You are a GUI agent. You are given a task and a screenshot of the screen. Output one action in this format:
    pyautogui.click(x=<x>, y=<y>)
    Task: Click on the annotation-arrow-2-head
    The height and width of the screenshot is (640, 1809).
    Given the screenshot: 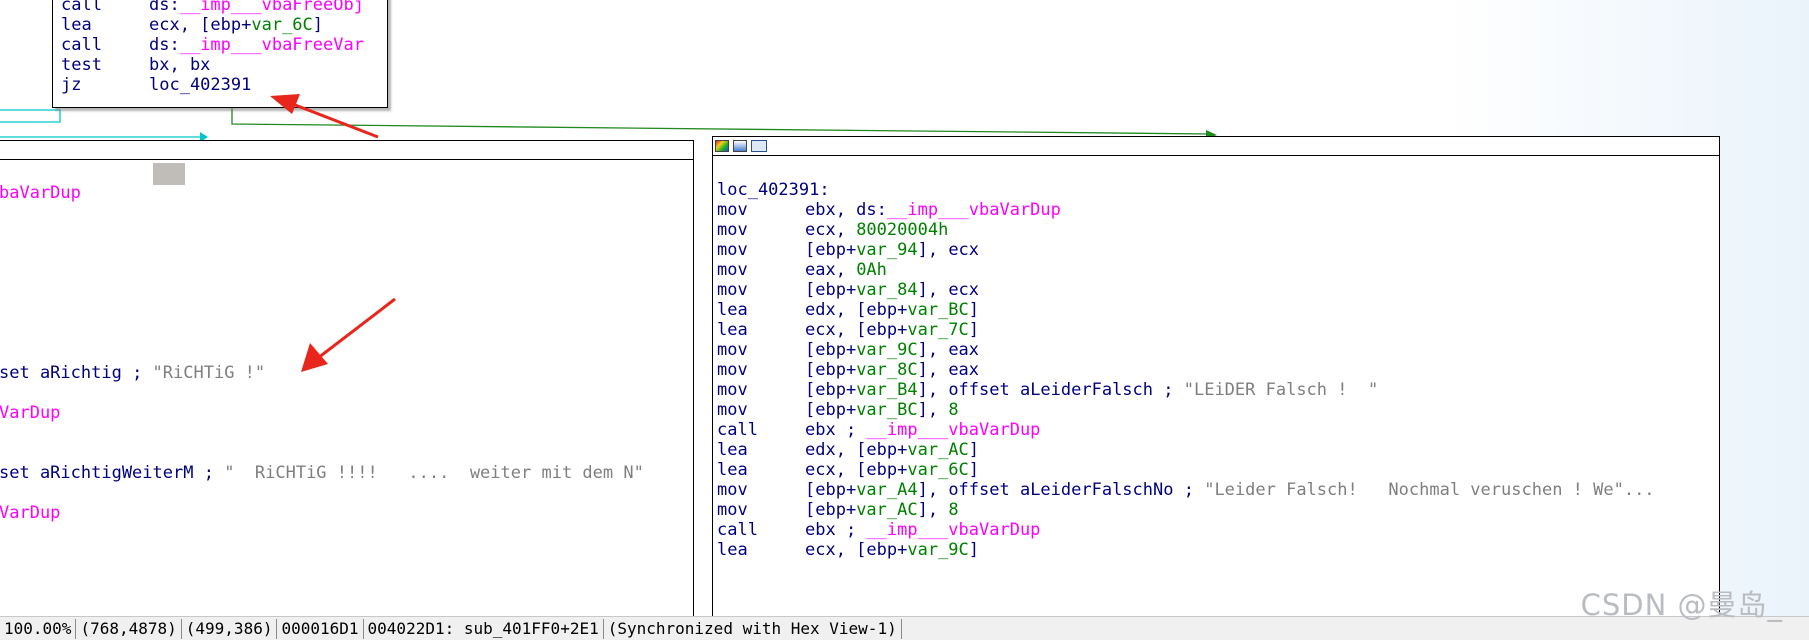 What is the action you would take?
    pyautogui.click(x=314, y=357)
    